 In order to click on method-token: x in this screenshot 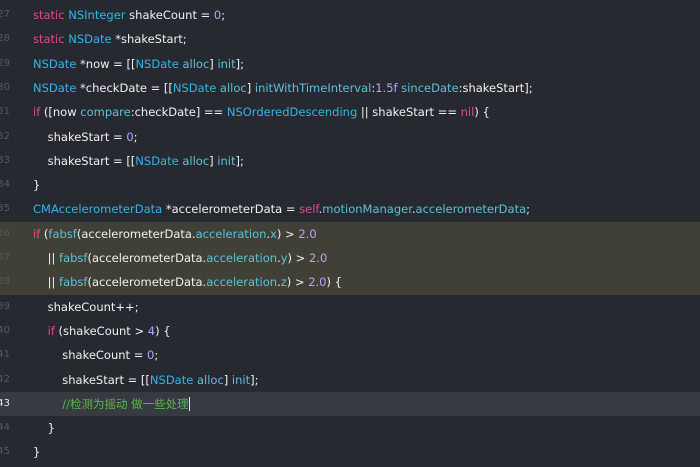, I will do `click(273, 233)`.